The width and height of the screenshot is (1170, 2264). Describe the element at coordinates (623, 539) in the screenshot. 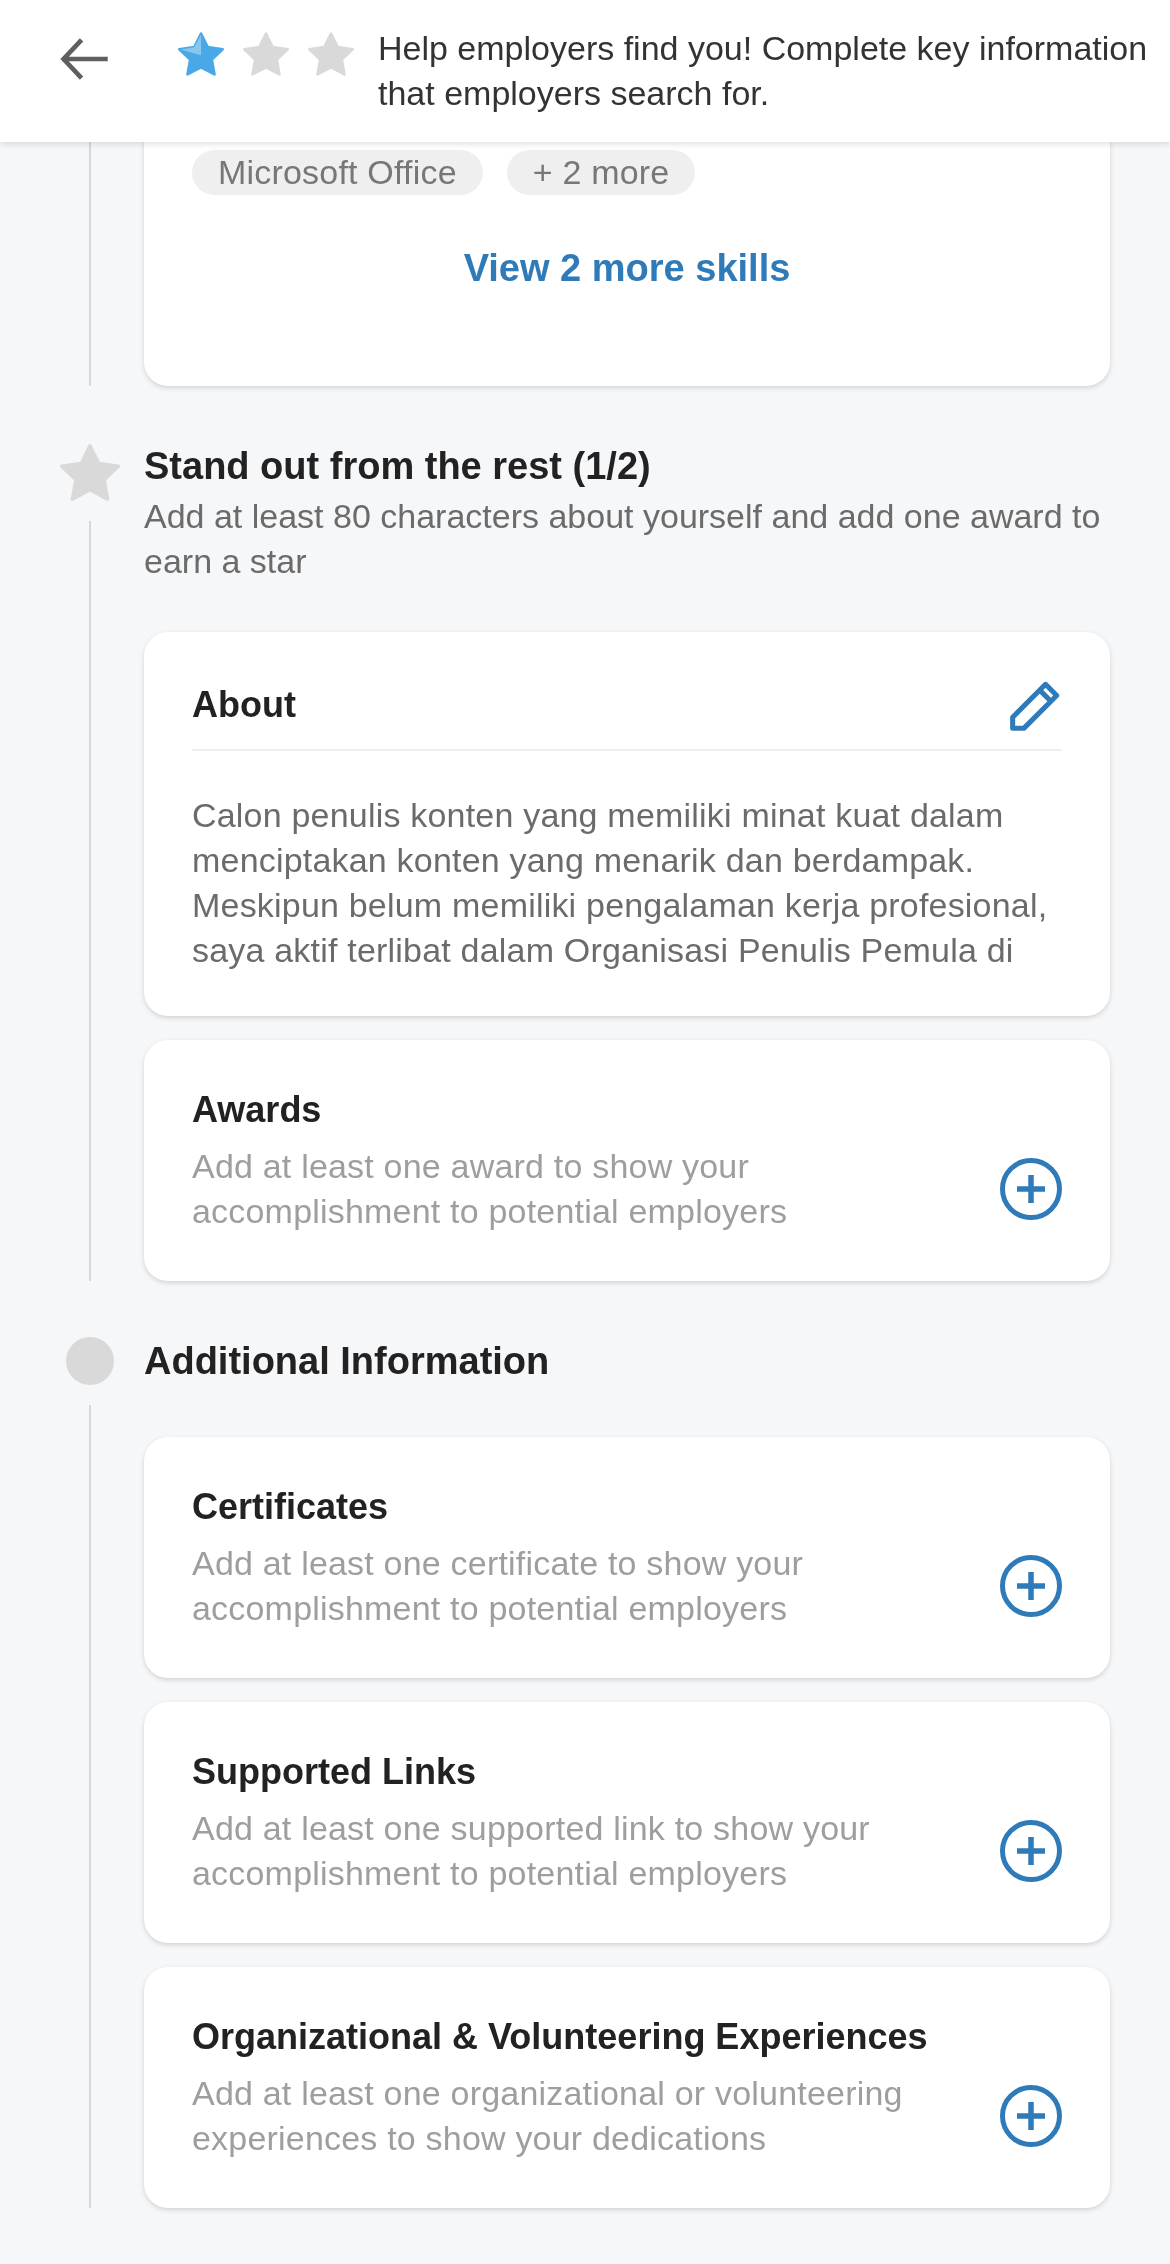

I see `section-subtitle: Add at least 80 characters about yourself and add one award to earn a star` at that location.